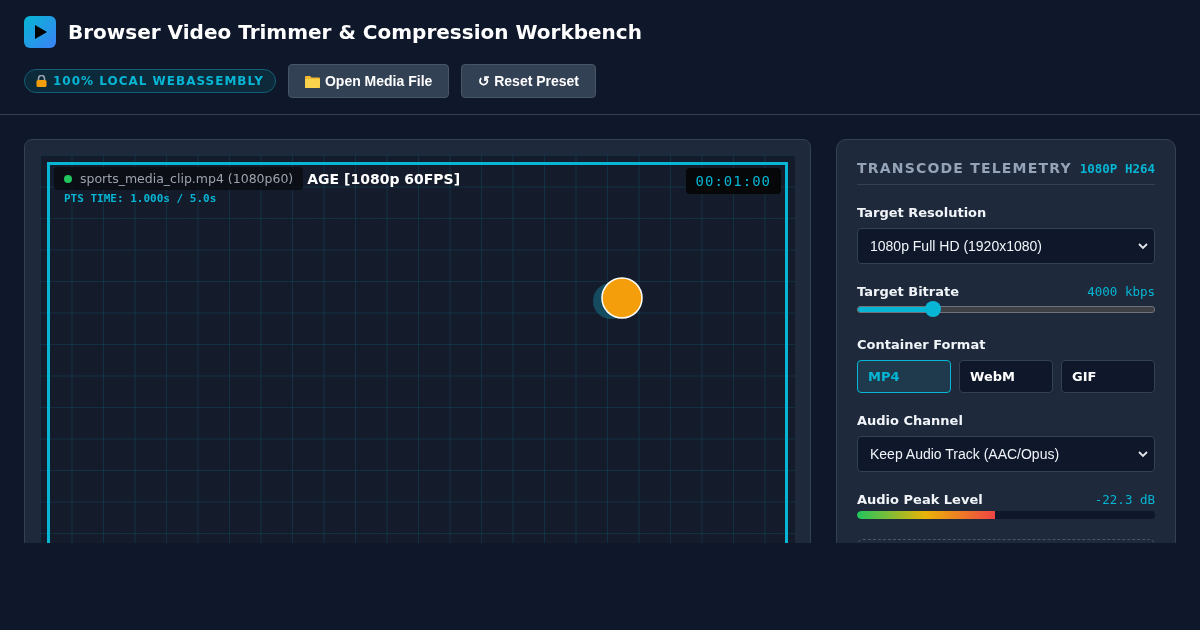 The width and height of the screenshot is (1200, 630). Describe the element at coordinates (187, 178) in the screenshot. I see `file-name: sports_media_clip.mp4 (1080p60)` at that location.